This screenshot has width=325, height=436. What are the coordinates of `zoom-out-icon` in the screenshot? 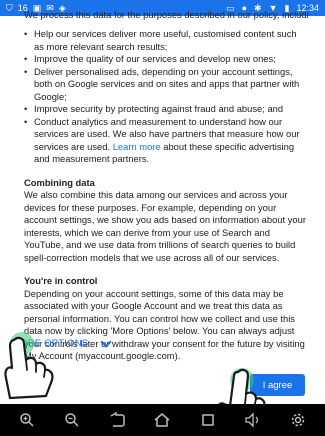 It's located at (72, 420).